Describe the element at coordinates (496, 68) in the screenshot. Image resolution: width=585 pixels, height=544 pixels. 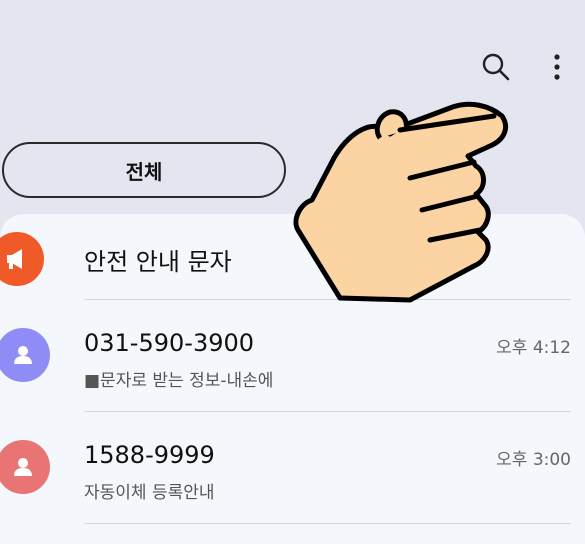
I see `search-icon` at that location.